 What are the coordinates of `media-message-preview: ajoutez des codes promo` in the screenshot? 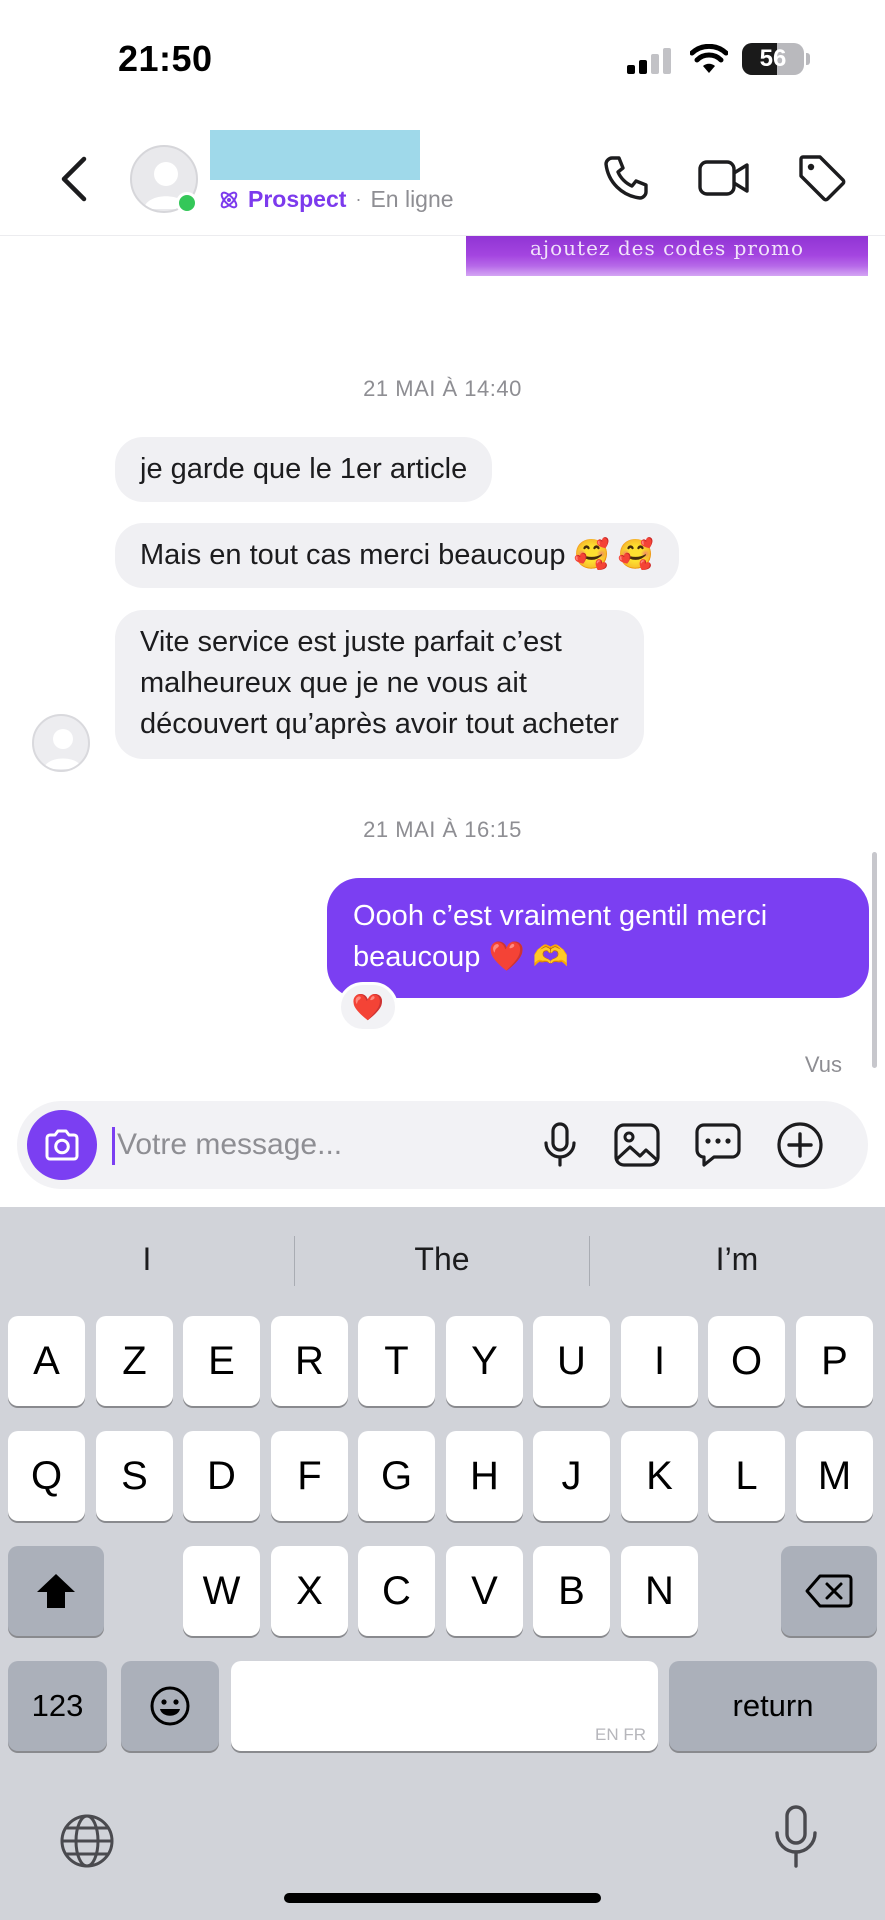 It's located at (667, 277).